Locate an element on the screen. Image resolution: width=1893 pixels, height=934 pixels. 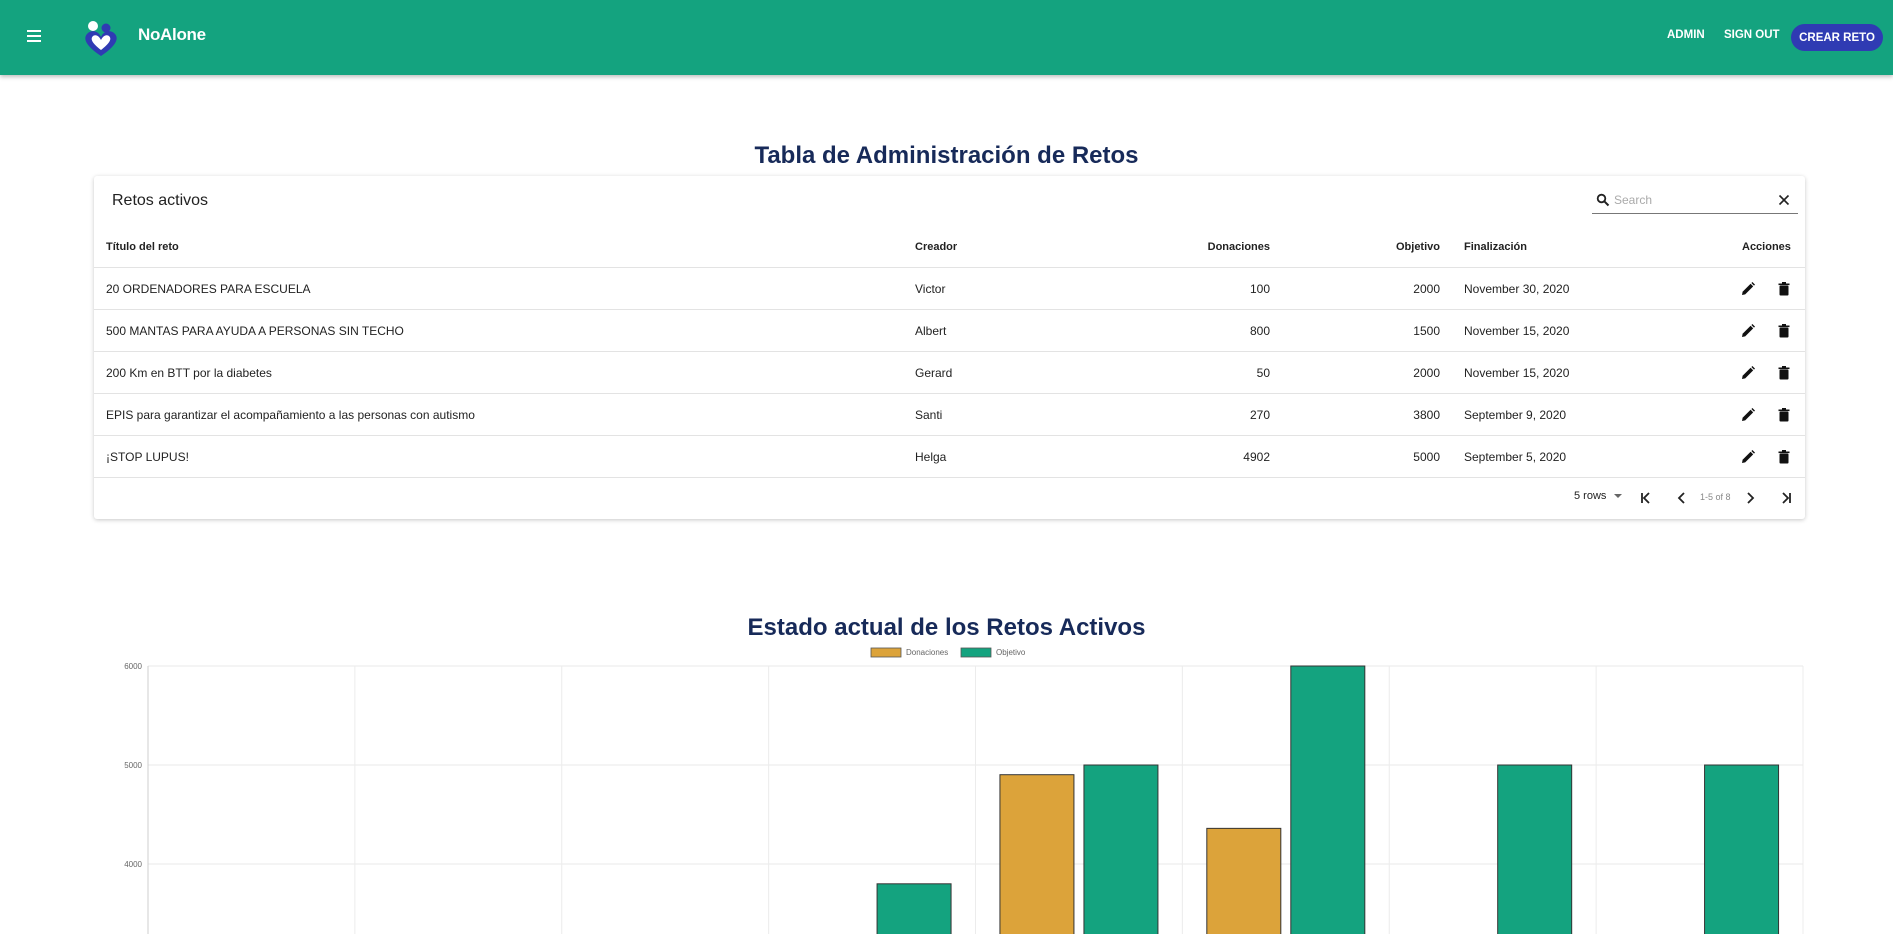
creator-cell: Victor is located at coordinates (930, 289).